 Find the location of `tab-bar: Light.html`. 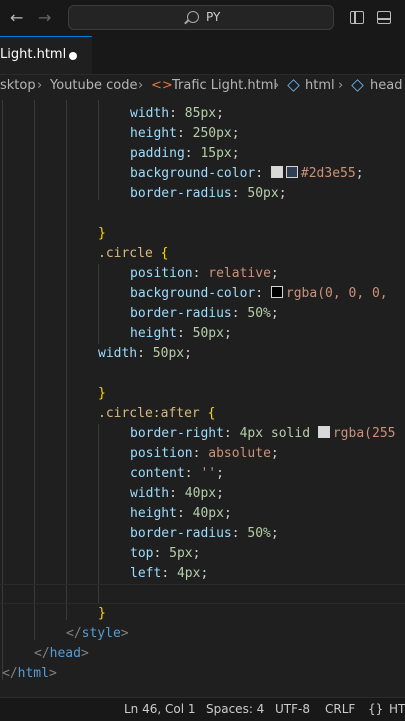

tab-bar: Light.html is located at coordinates (202, 55).